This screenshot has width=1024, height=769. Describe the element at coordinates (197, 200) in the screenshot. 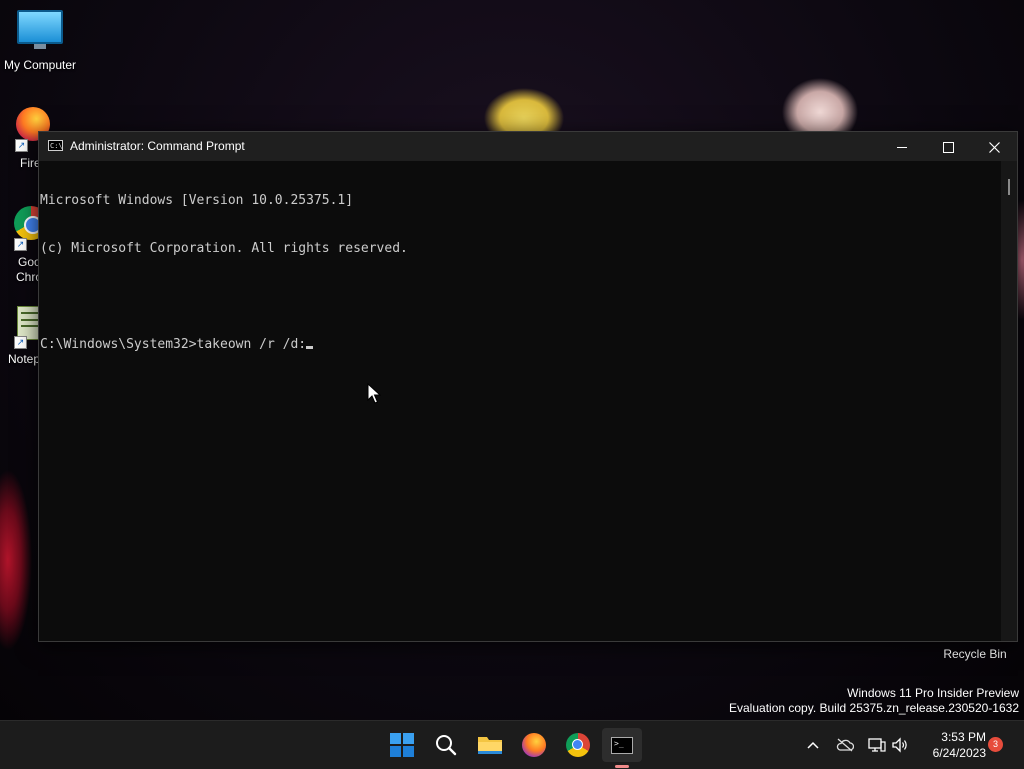

I see `console-line: Microsoft Windows [Version 10.0.25375.1]` at that location.